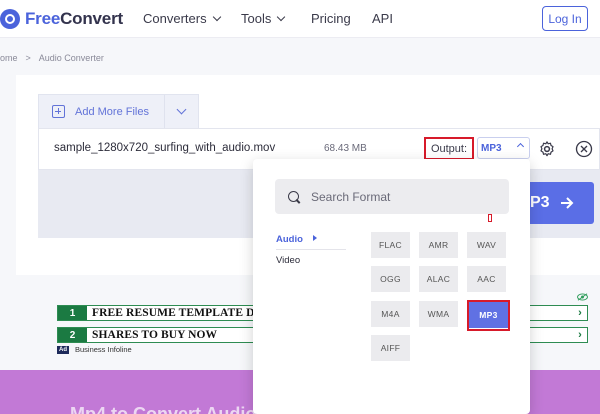 Image resolution: width=600 pixels, height=414 pixels. Describe the element at coordinates (293, 196) in the screenshot. I see `search-icon` at that location.